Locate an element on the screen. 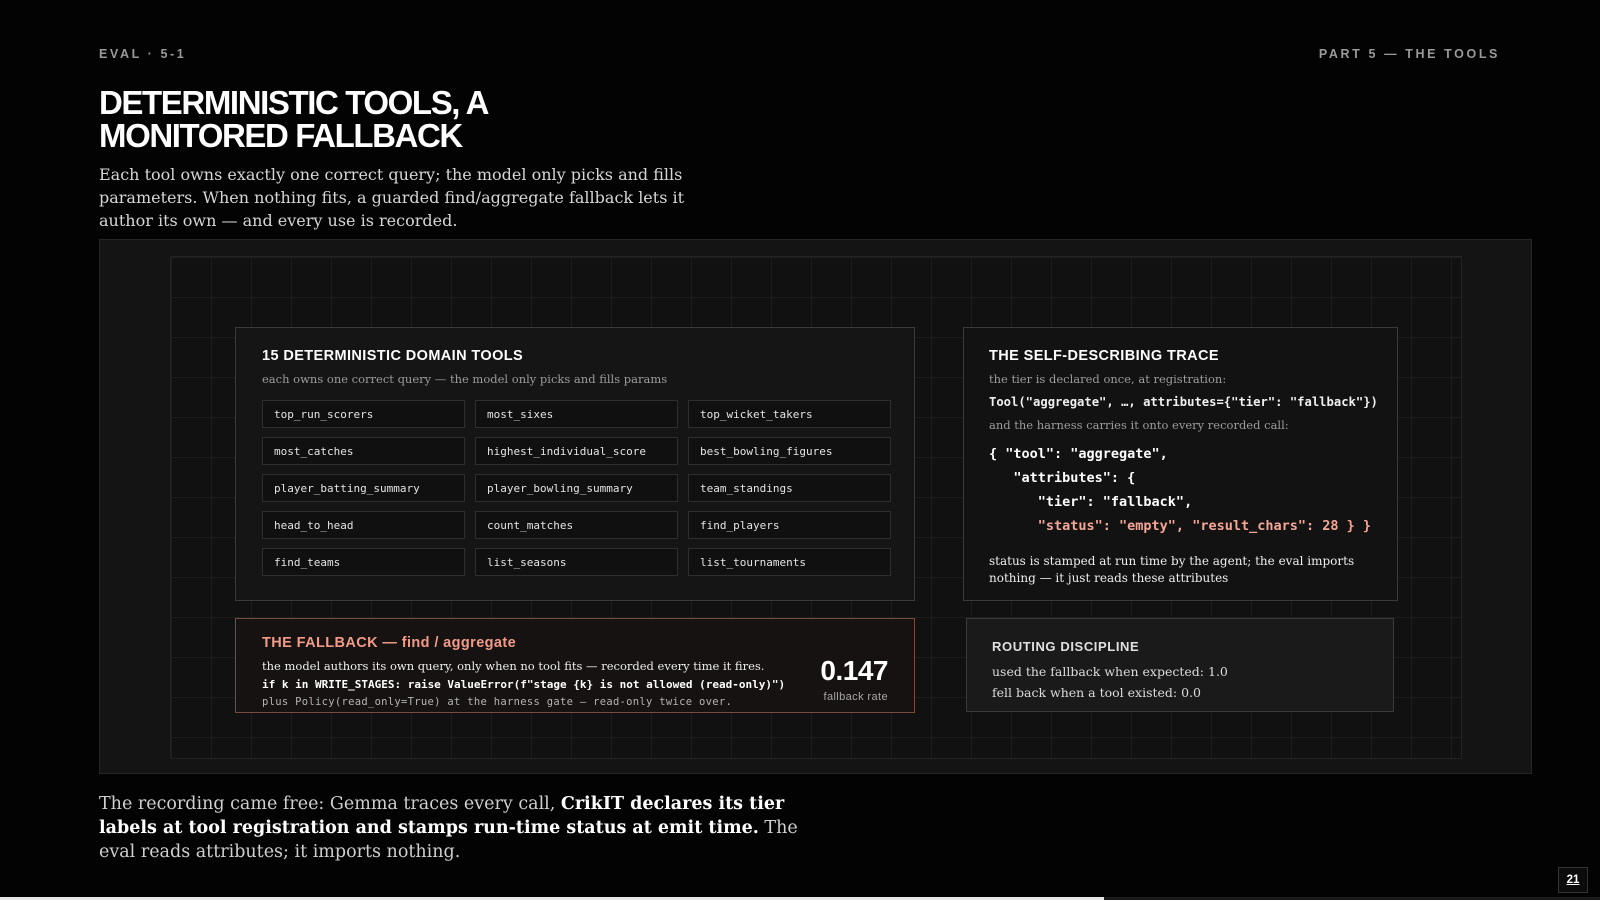 The image size is (1600, 900). trace-json-block: { "tool": "aggregate", "attributes" is located at coordinates (1180, 490).